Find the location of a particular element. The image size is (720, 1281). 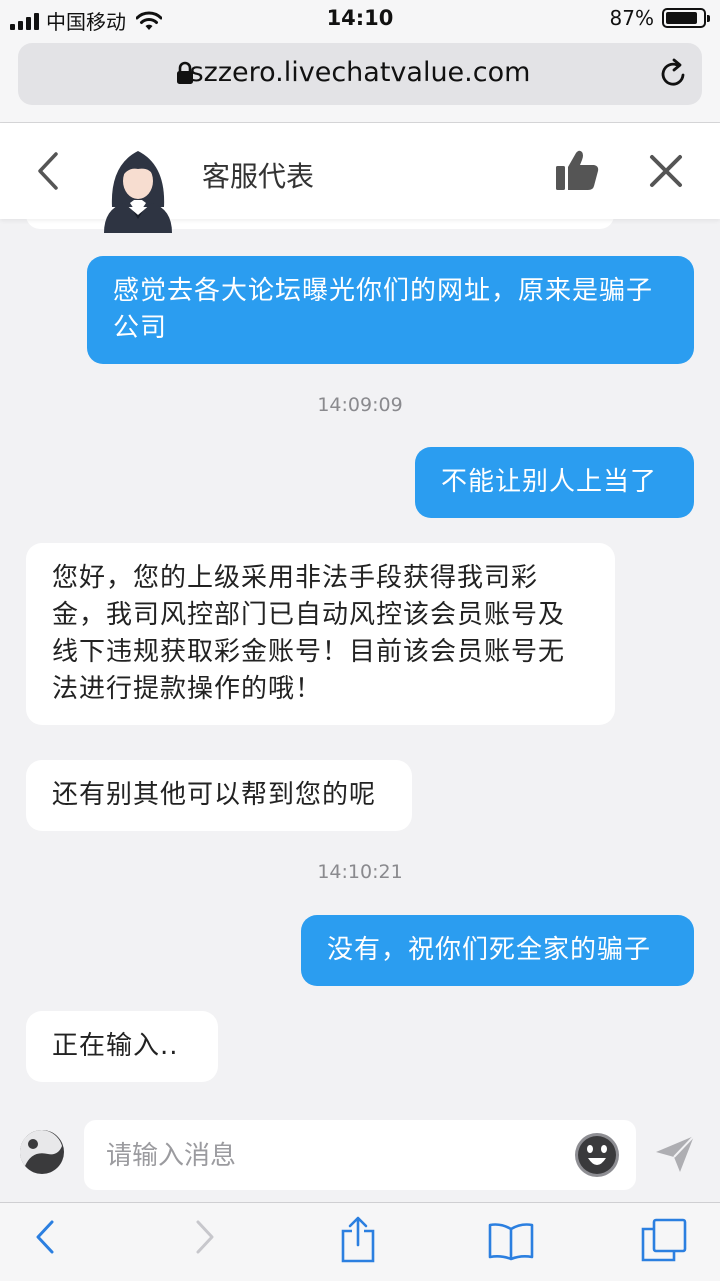

agent-name: 客服代表 is located at coordinates (258, 176).